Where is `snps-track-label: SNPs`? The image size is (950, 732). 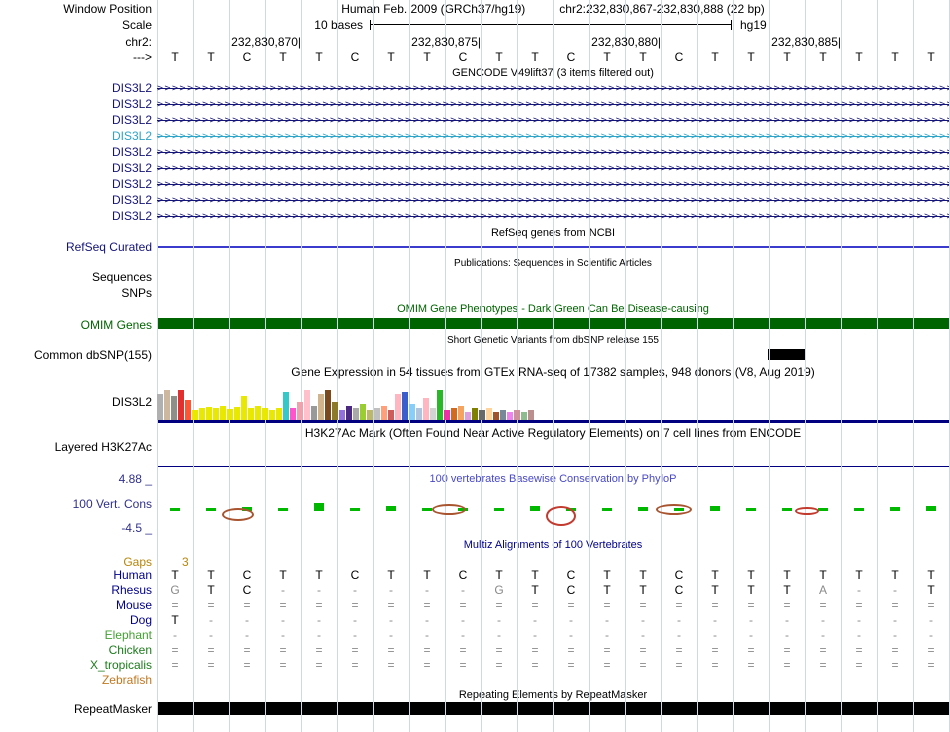
snps-track-label: SNPs is located at coordinates (76, 293).